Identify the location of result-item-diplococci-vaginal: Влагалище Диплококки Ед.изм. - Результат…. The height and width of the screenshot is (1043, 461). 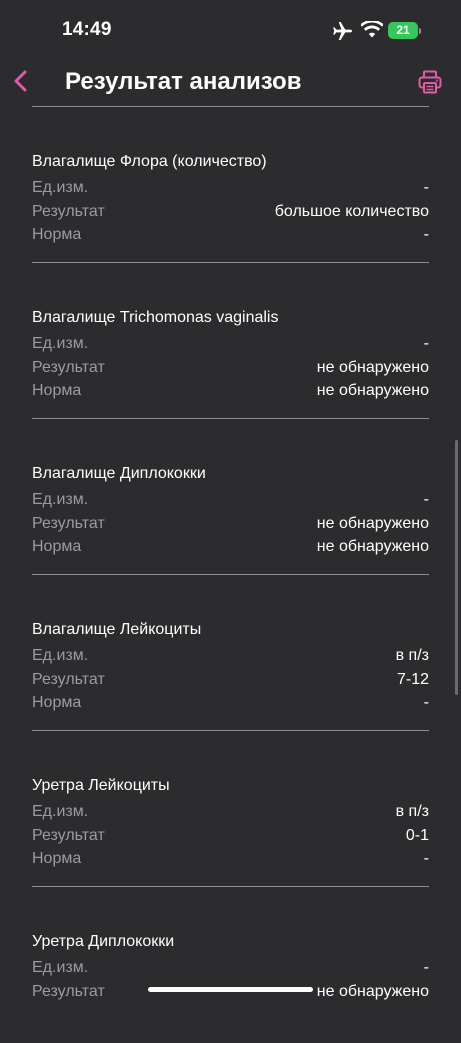
(230, 497).